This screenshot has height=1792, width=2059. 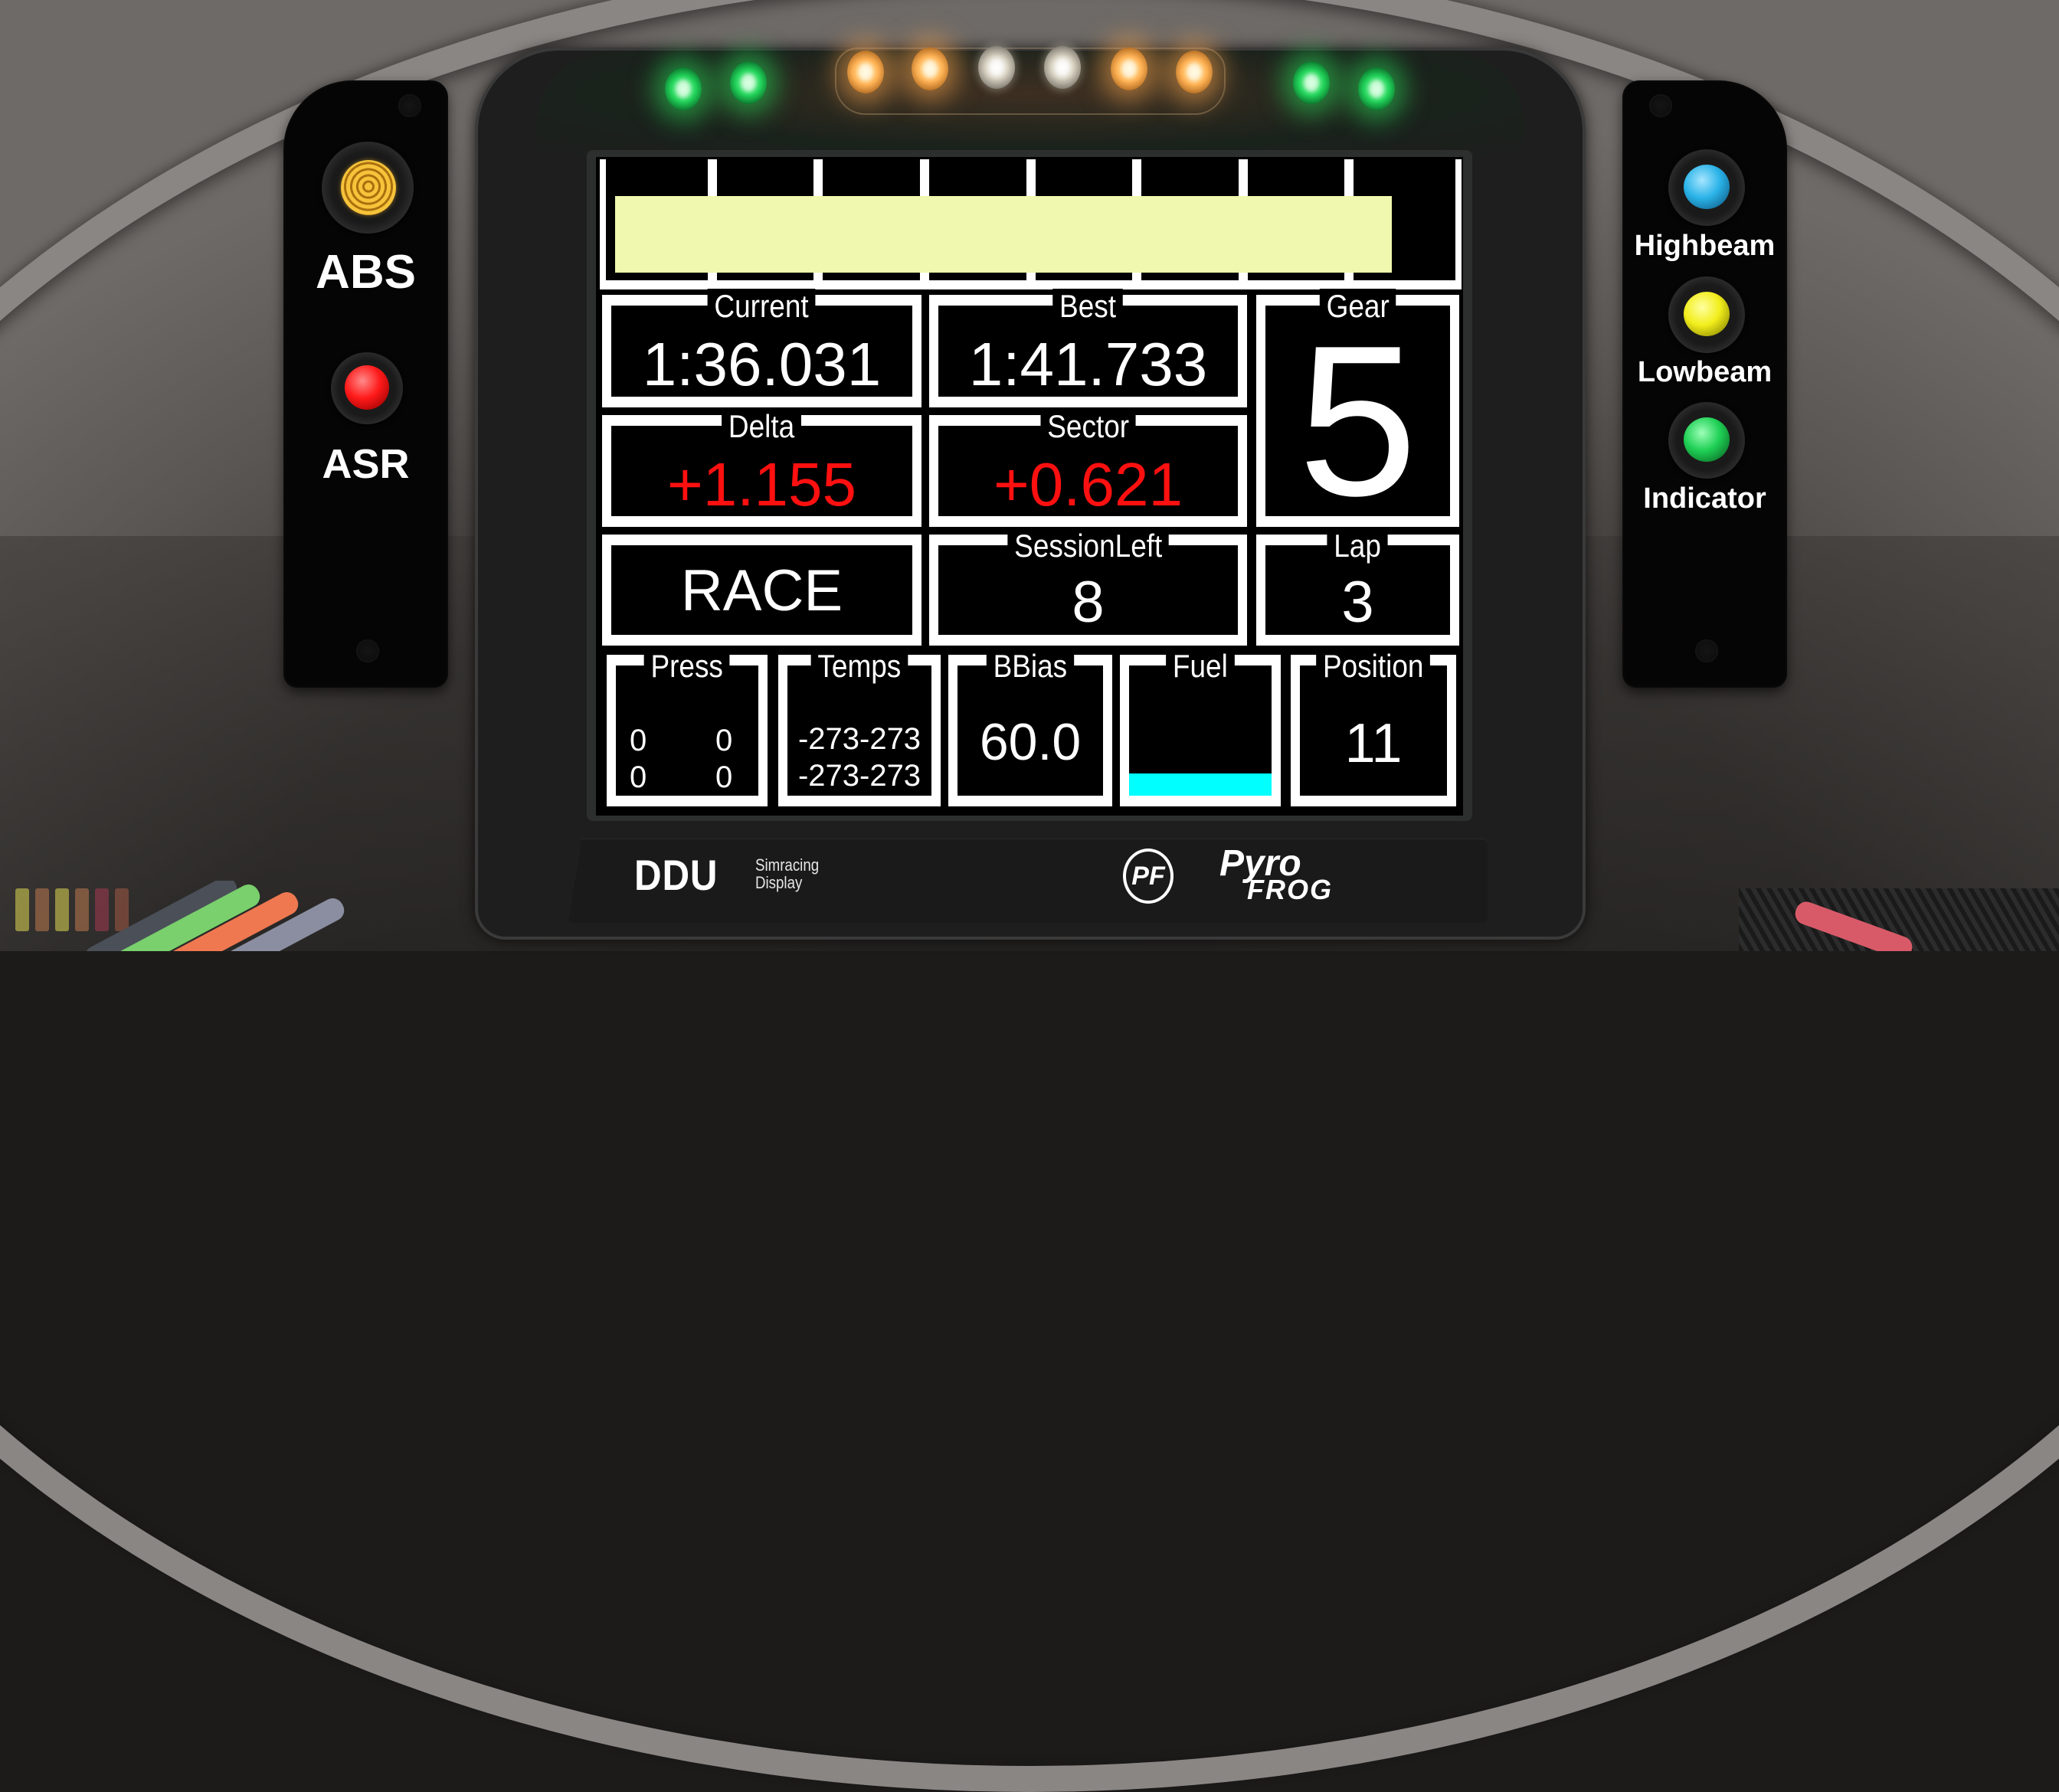 What do you see at coordinates (787, 865) in the screenshot?
I see `ddu-subtitle-line1: Simracing` at bounding box center [787, 865].